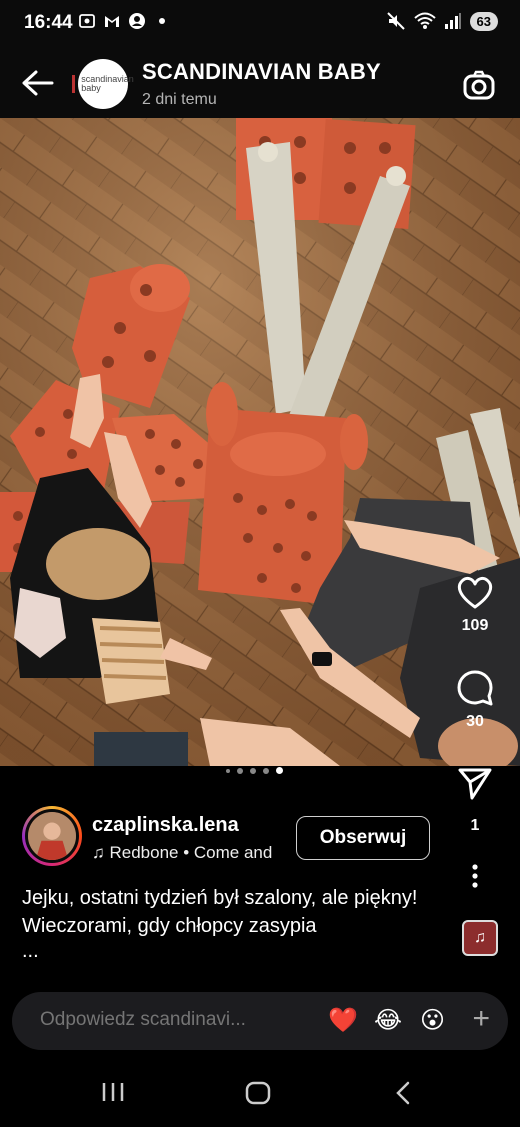 This screenshot has height=1127, width=520. Describe the element at coordinates (261, 72) in the screenshot. I see `account-name: SCANDINAVIAN BABY` at that location.